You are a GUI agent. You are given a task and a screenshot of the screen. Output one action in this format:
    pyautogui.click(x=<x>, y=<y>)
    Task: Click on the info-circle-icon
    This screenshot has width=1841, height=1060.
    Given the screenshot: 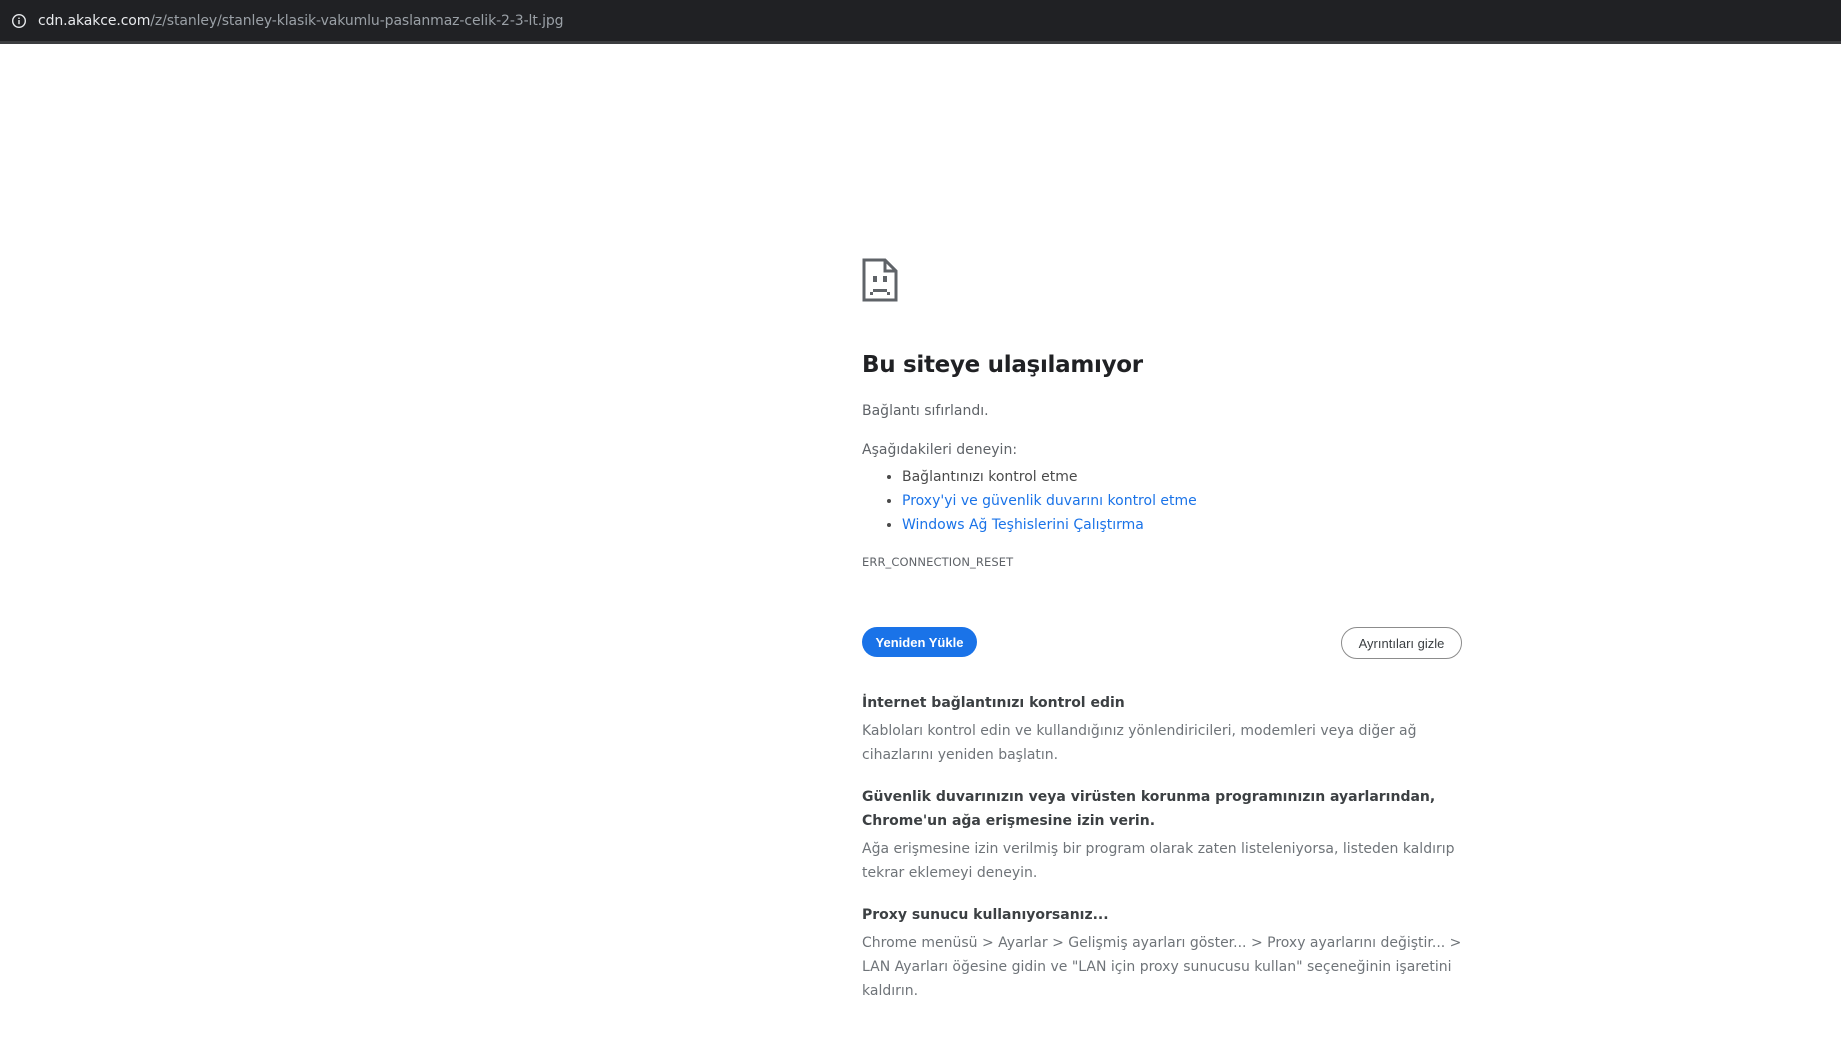 What is the action you would take?
    pyautogui.click(x=19, y=21)
    